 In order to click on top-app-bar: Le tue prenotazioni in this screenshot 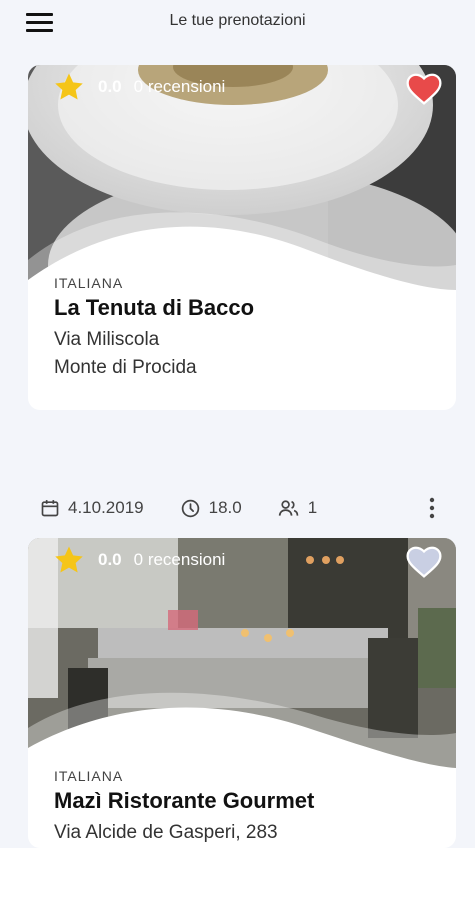, I will do `click(237, 22)`.